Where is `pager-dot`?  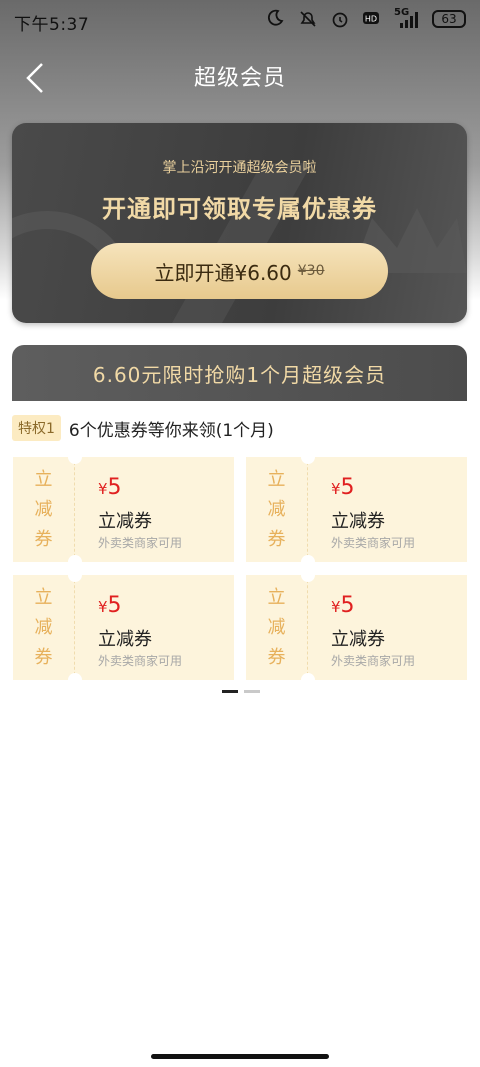 pager-dot is located at coordinates (252, 691).